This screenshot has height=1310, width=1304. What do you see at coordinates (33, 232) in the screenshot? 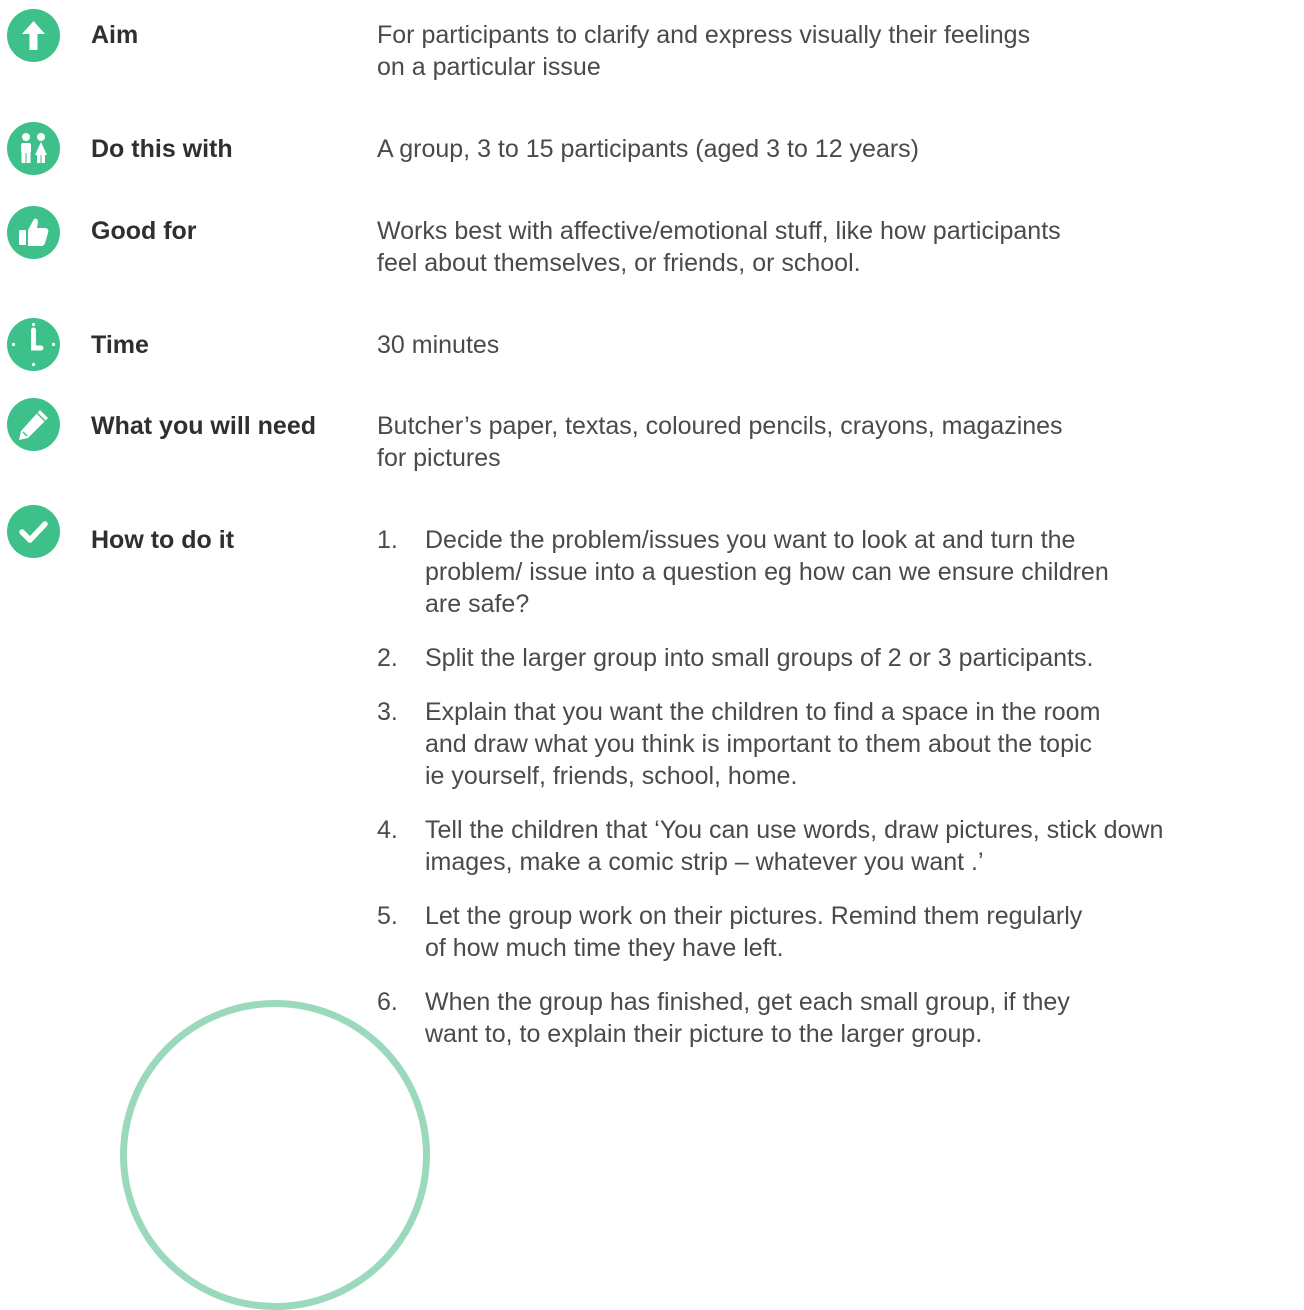
I see `thumbs-up-icon` at bounding box center [33, 232].